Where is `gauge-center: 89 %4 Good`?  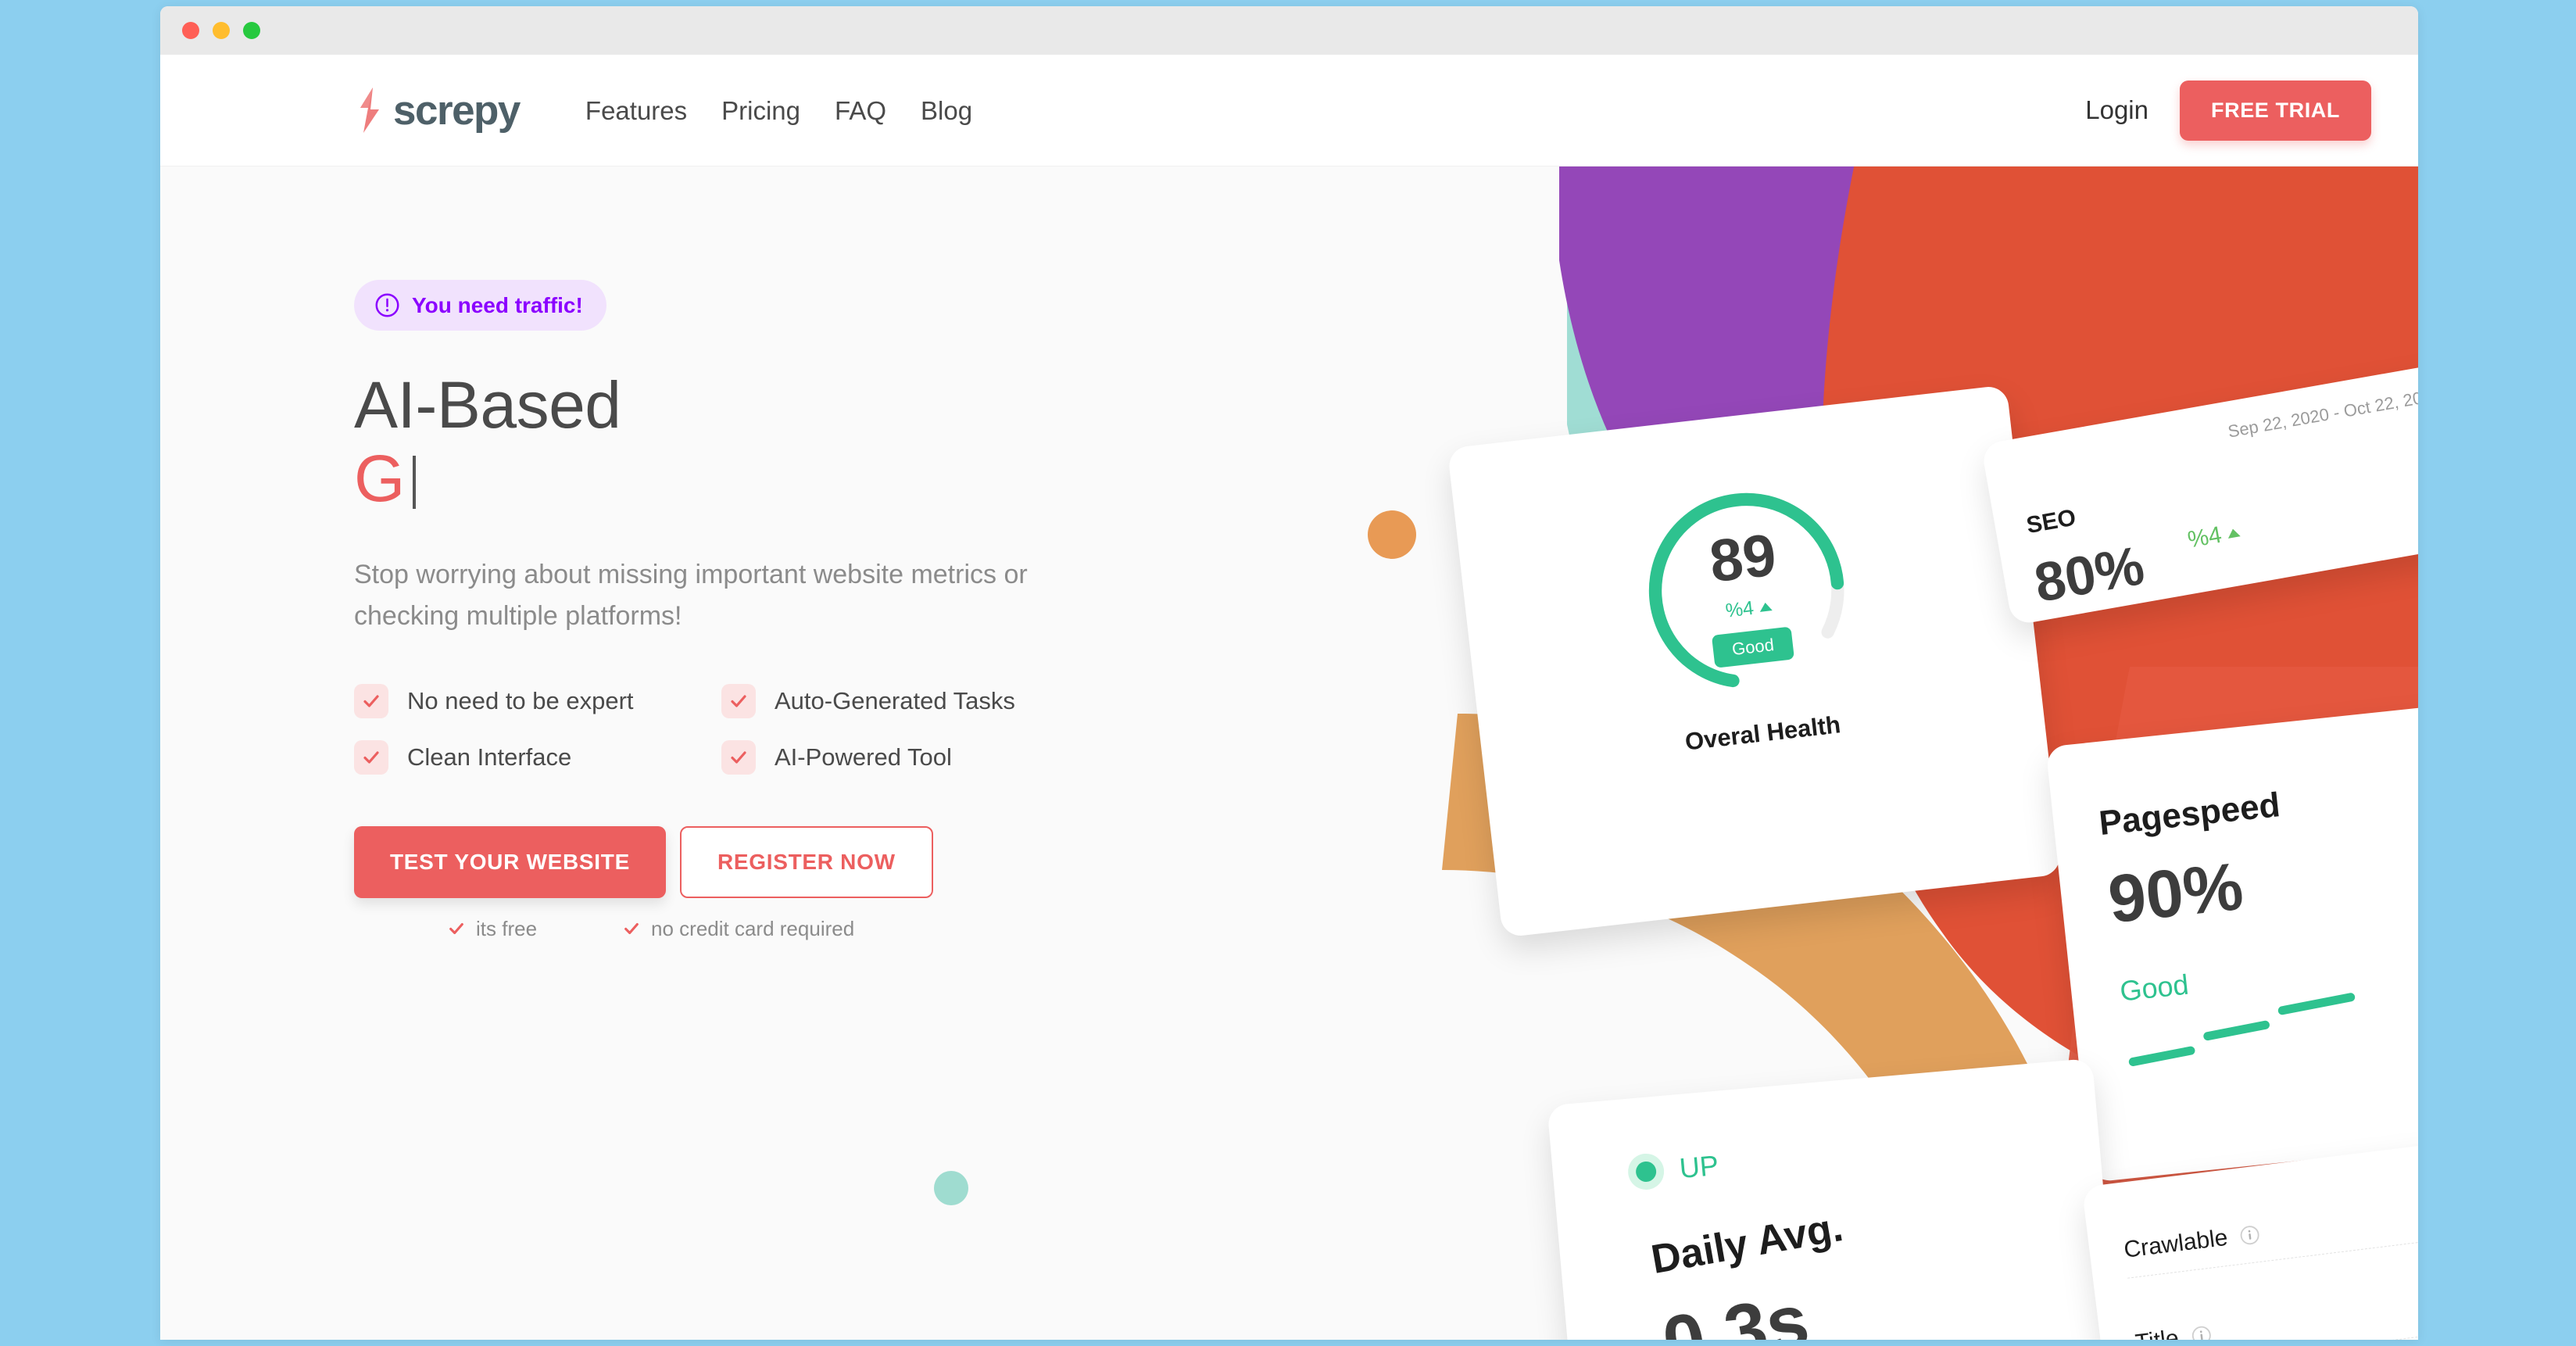
gauge-center: 89 %4 Good is located at coordinates (1747, 591).